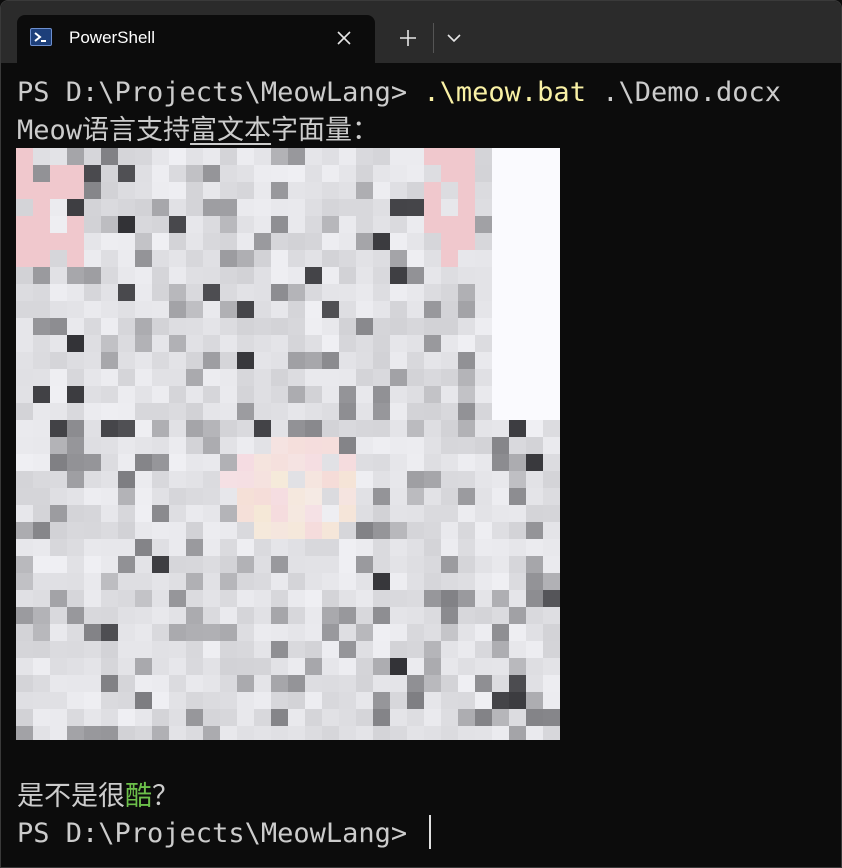 This screenshot has height=868, width=842. I want to click on tab-title: PowerShell, so click(112, 37).